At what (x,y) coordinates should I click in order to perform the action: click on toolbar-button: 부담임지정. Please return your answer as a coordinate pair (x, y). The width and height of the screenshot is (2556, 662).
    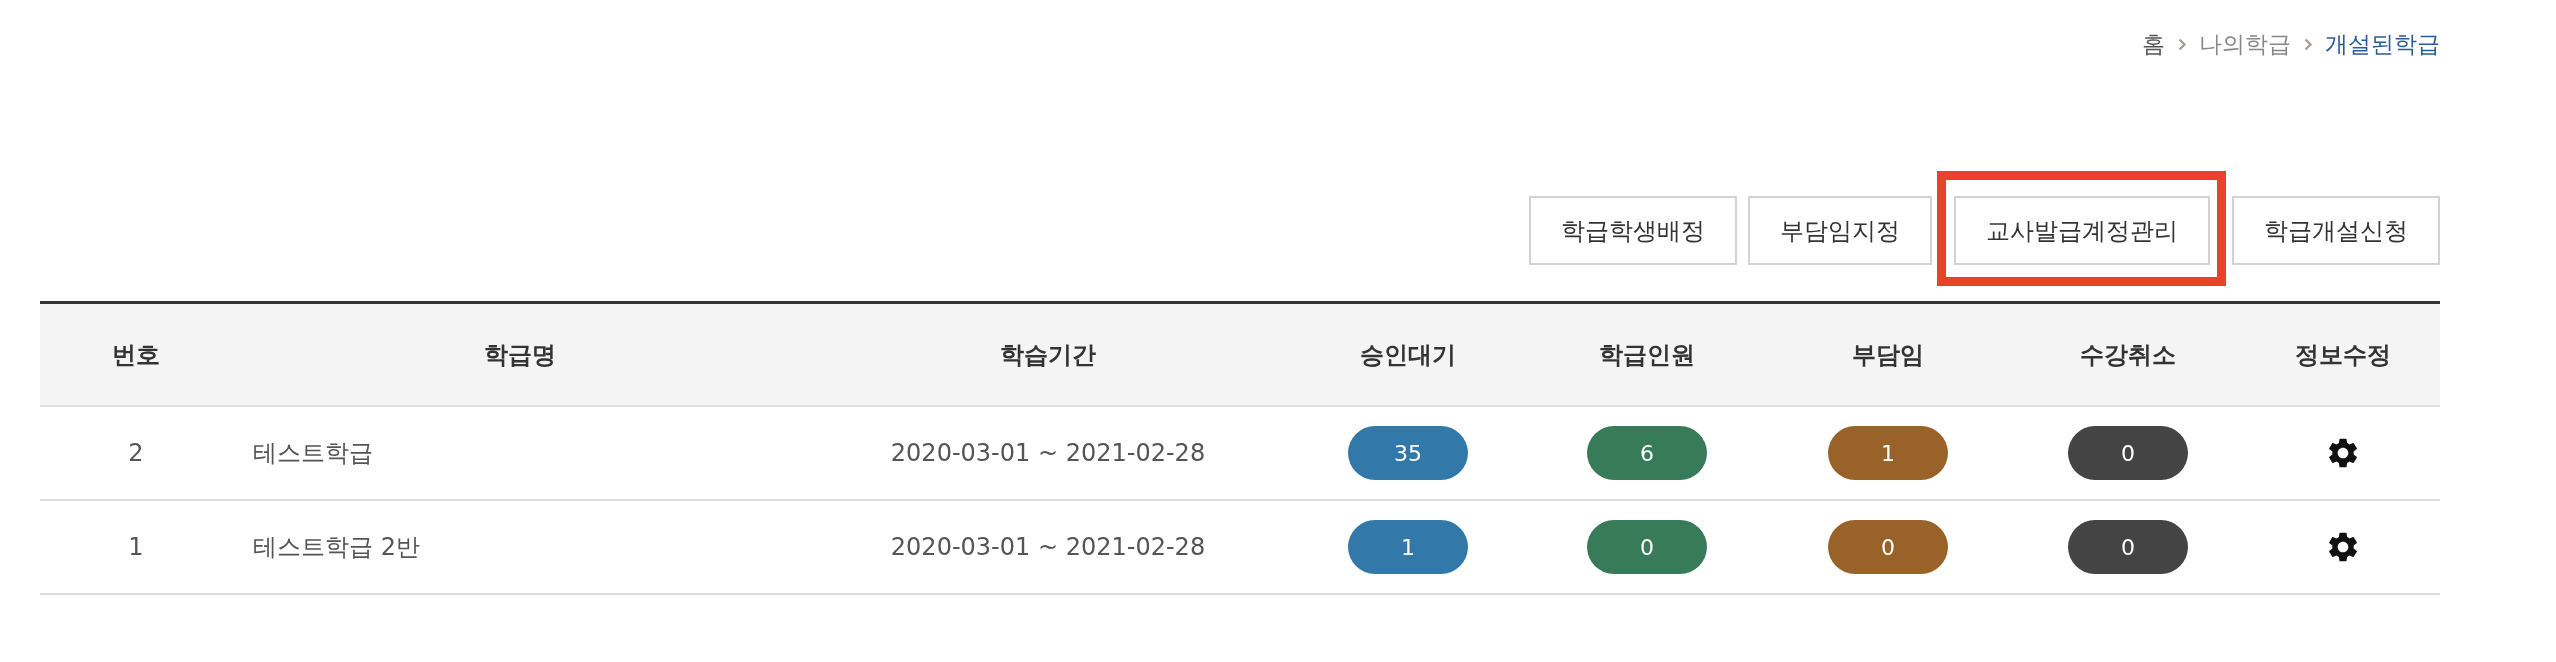
    Looking at the image, I should click on (1840, 230).